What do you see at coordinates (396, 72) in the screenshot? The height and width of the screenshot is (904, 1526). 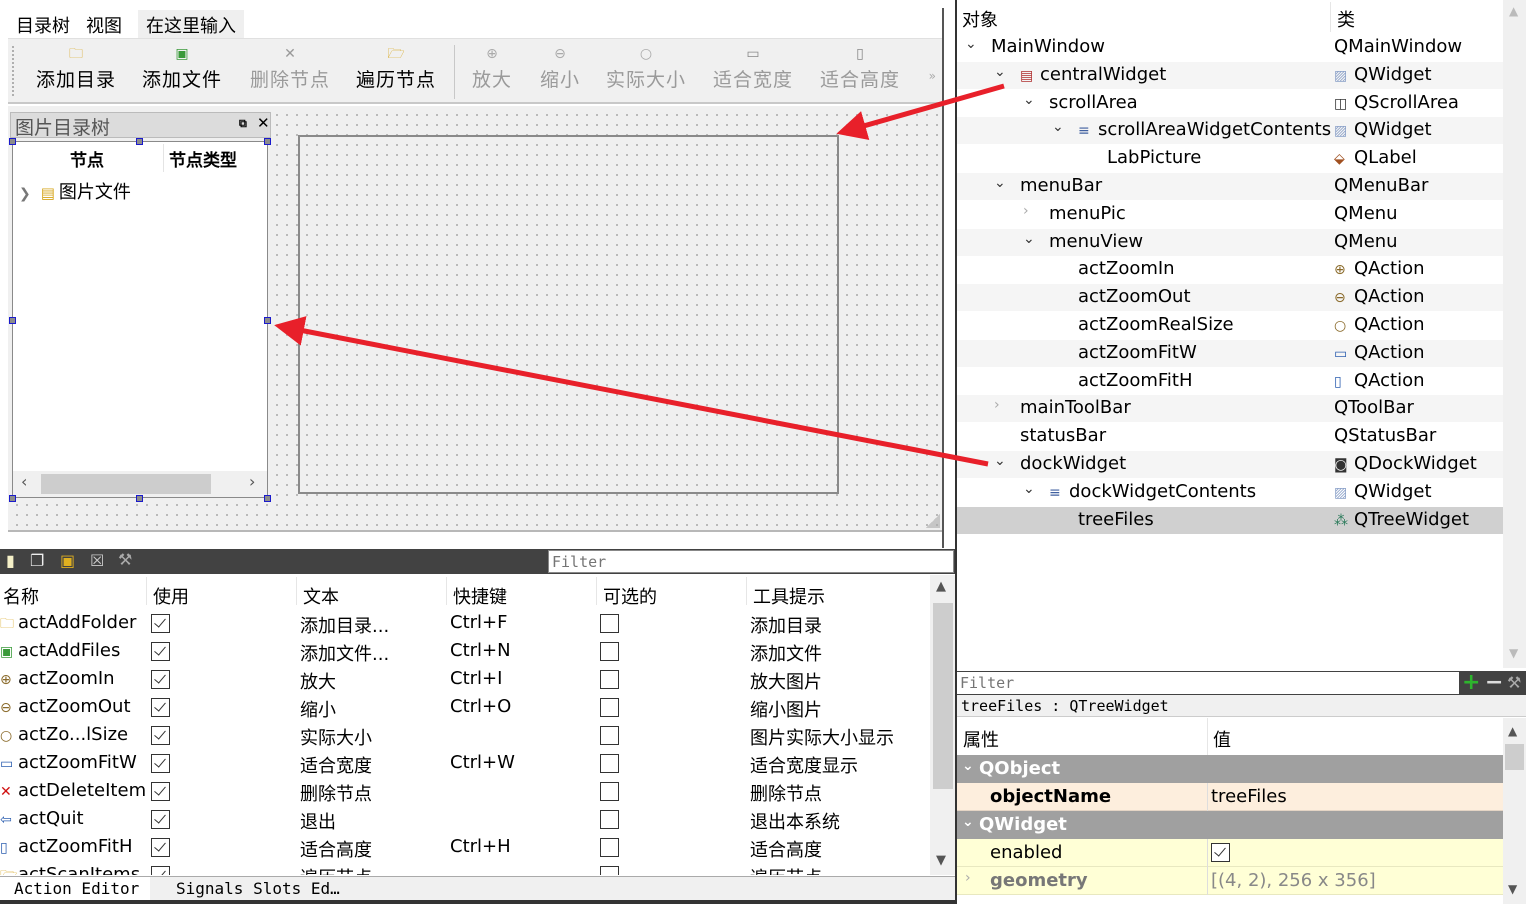 I see `toolbar-scan-nodes-button: 🗁 遍历节点` at bounding box center [396, 72].